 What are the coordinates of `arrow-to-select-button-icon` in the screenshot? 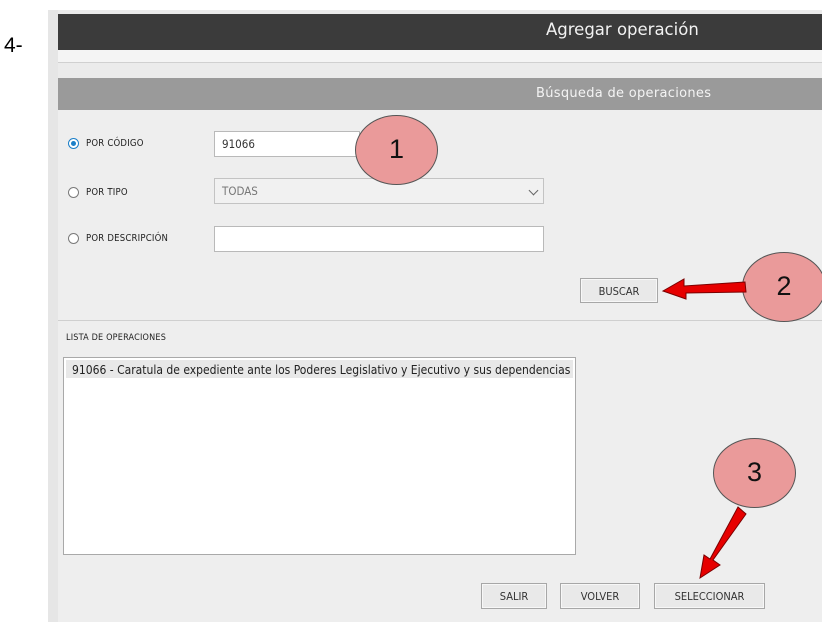 It's located at (723, 543).